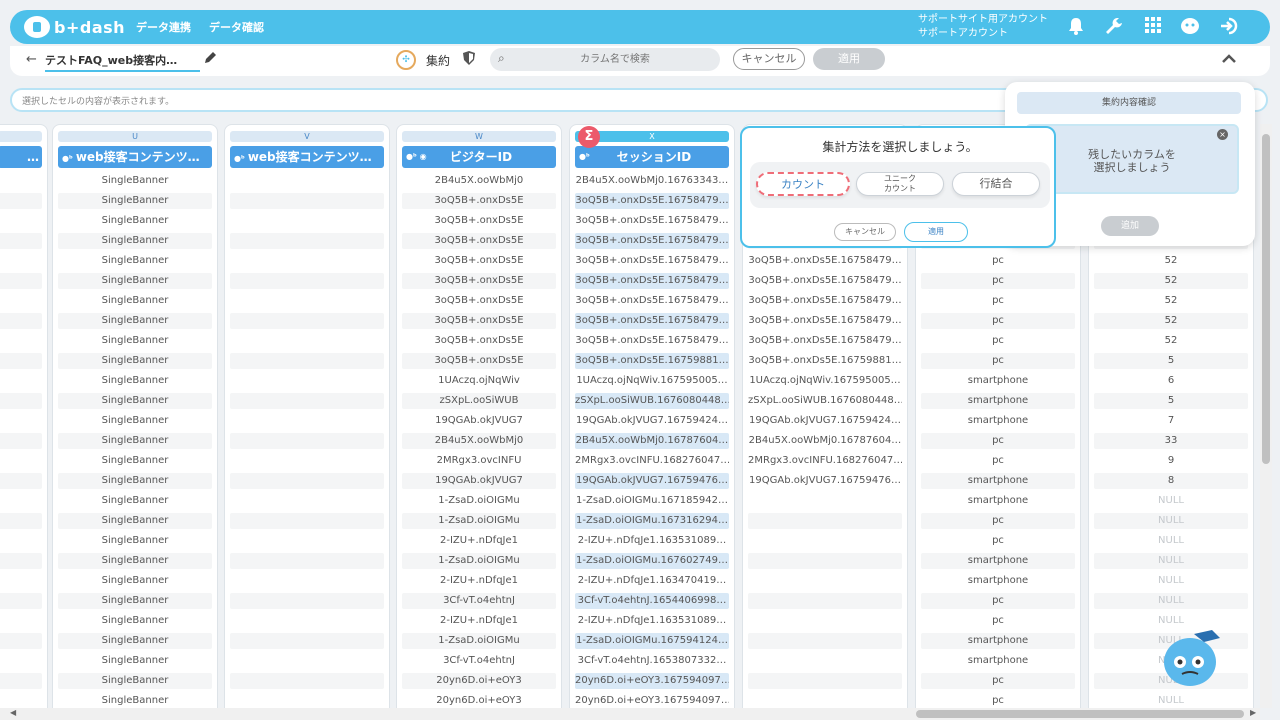 The width and height of the screenshot is (1280, 720). Describe the element at coordinates (615, 59) in the screenshot. I see `search-input` at that location.